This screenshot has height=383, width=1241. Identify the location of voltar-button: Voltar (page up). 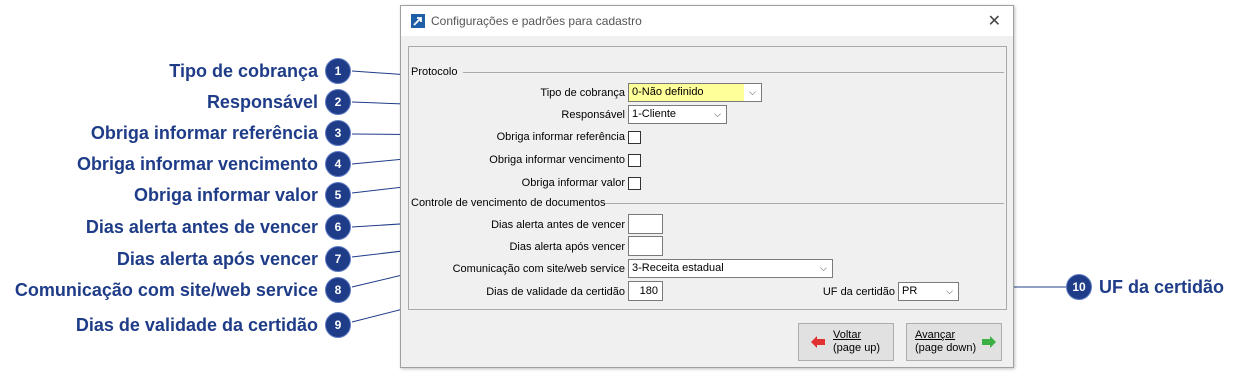
(846, 342).